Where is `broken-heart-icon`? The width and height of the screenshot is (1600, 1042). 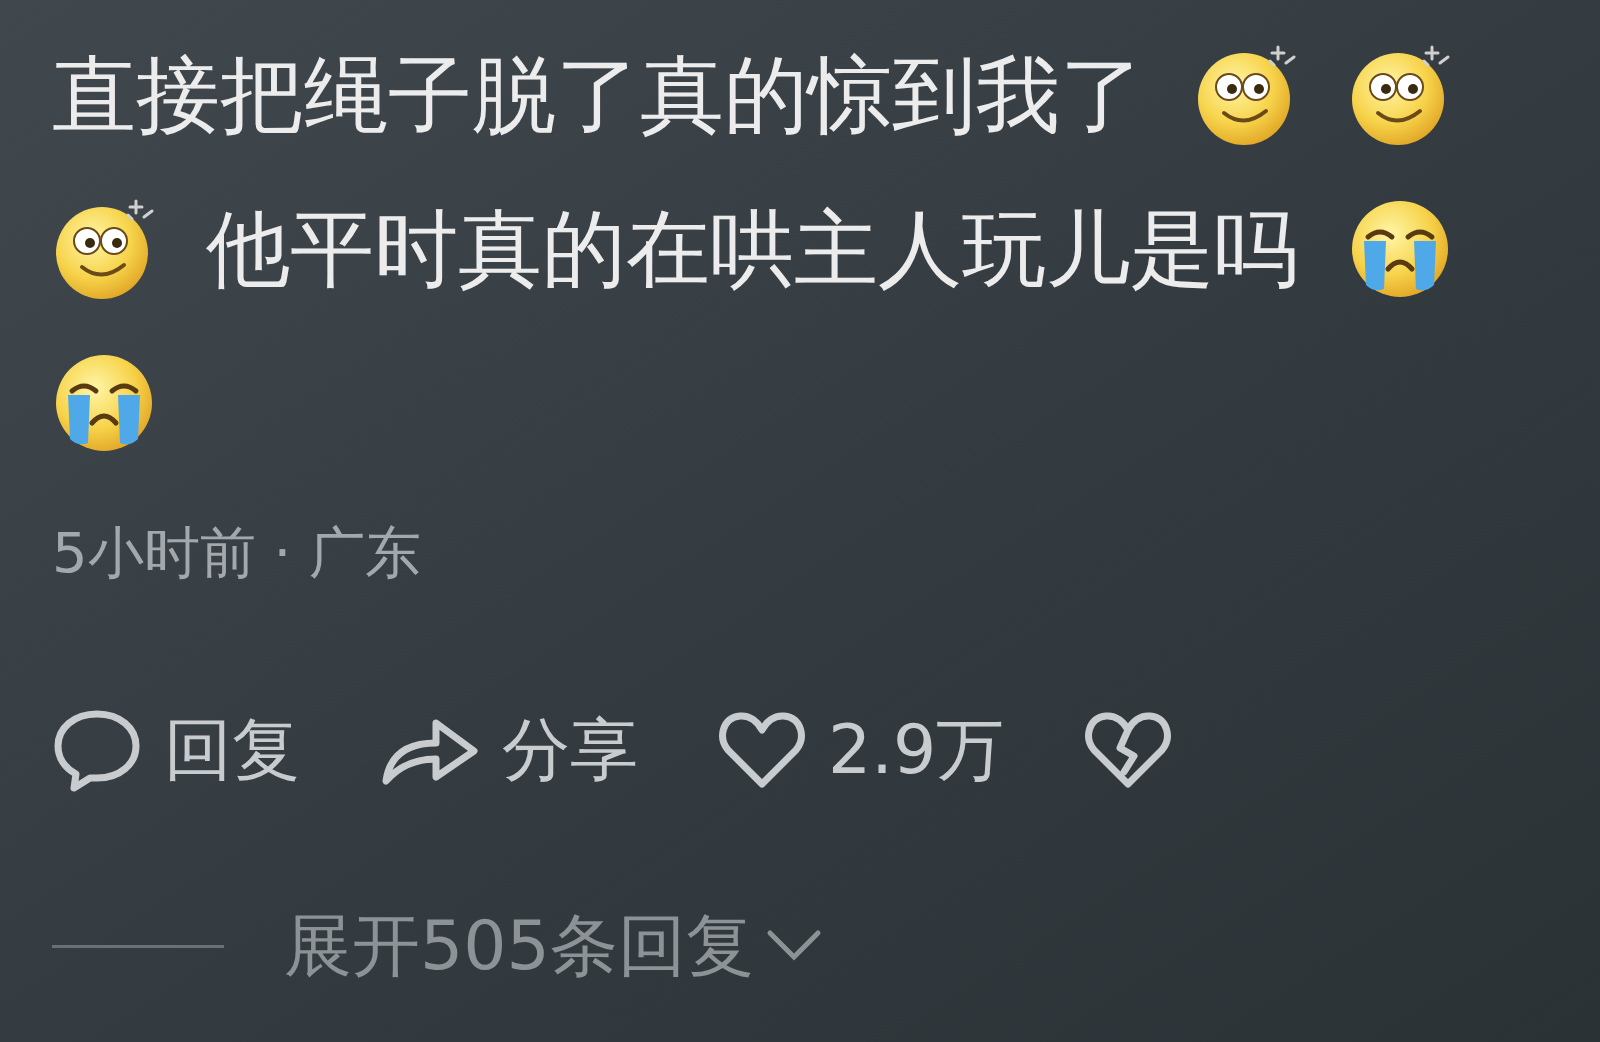 broken-heart-icon is located at coordinates (1128, 750).